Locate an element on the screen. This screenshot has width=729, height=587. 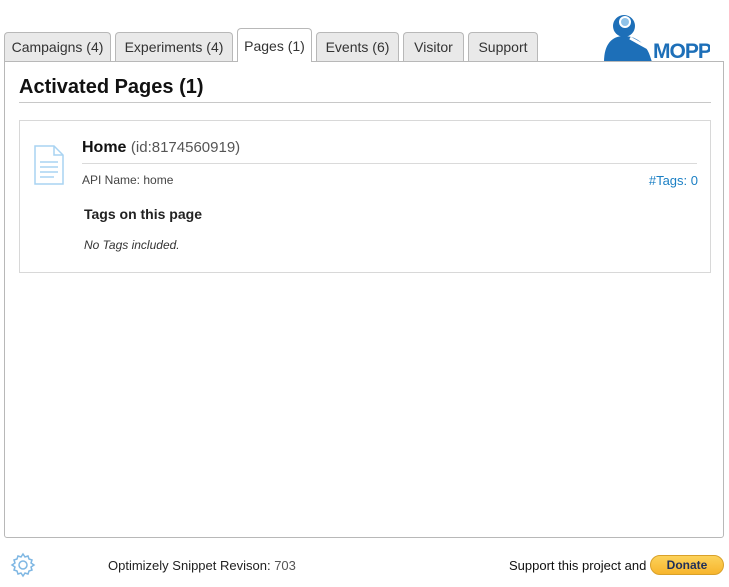
page-name: Home is located at coordinates (104, 147).